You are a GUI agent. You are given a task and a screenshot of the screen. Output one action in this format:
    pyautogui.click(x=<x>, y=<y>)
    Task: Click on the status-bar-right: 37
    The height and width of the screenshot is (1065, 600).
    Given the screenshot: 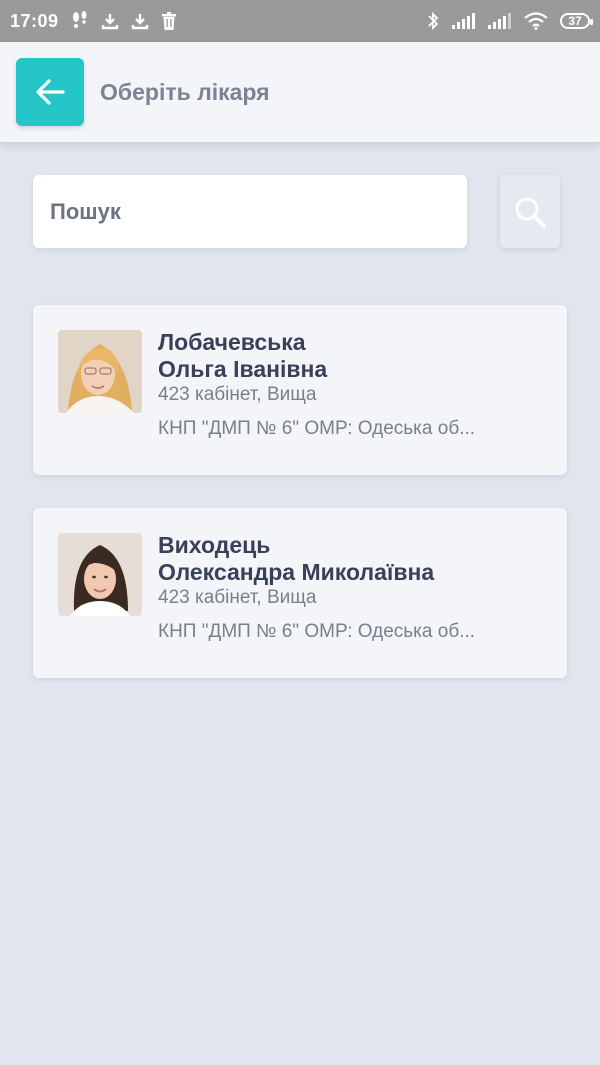 What is the action you would take?
    pyautogui.click(x=509, y=21)
    